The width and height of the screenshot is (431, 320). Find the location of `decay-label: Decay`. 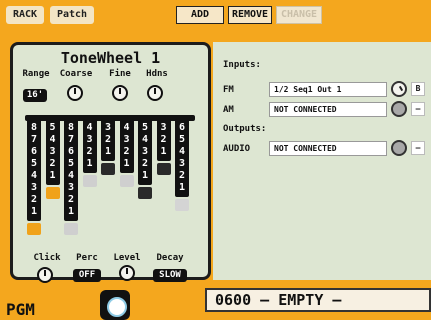

decay-label: Decay is located at coordinates (170, 258).